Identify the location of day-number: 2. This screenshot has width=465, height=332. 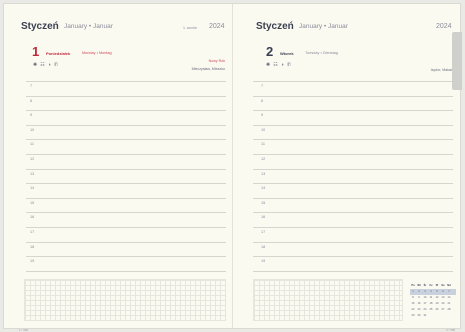
(270, 51).